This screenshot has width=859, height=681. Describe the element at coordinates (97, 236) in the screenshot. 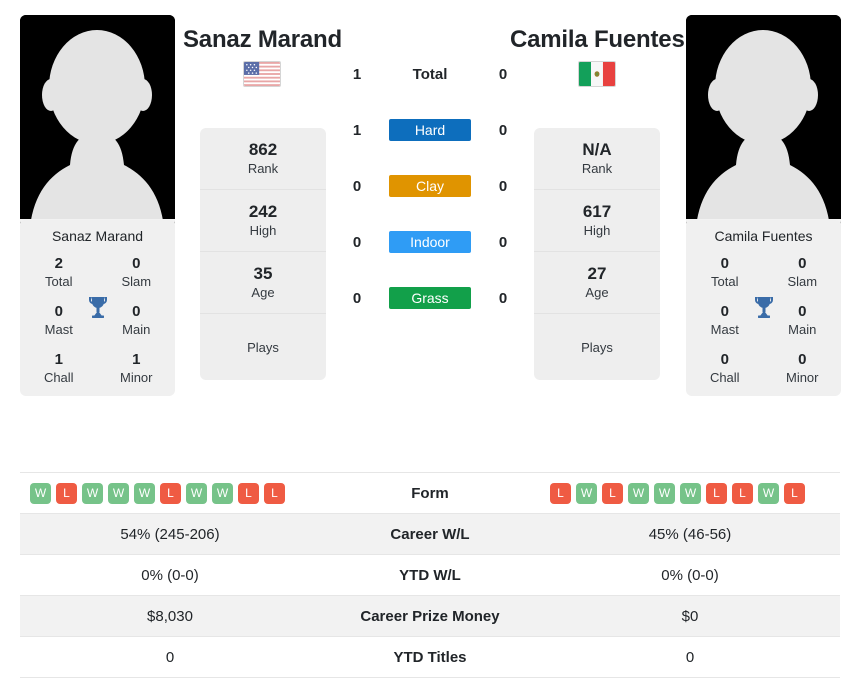

I see `card-player-name: Sanaz Marand` at that location.